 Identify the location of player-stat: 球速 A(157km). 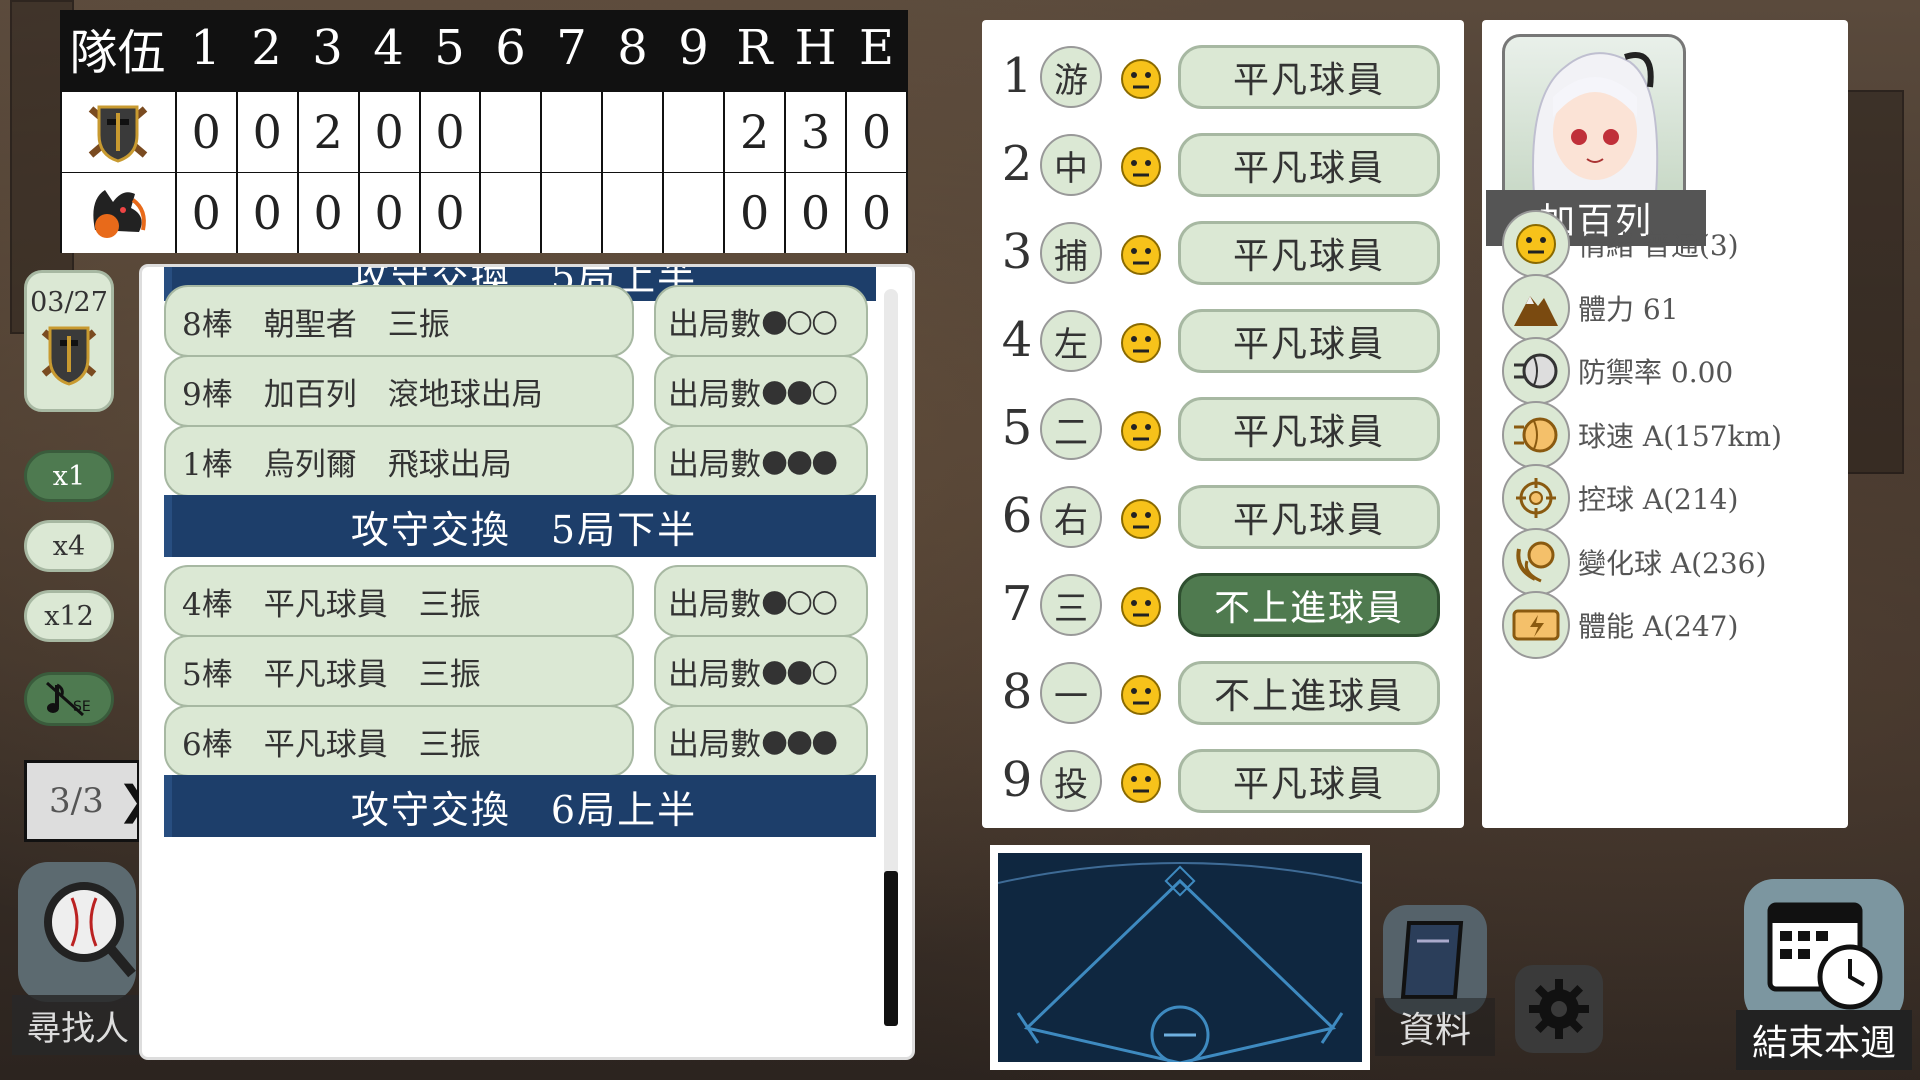
(1672, 435).